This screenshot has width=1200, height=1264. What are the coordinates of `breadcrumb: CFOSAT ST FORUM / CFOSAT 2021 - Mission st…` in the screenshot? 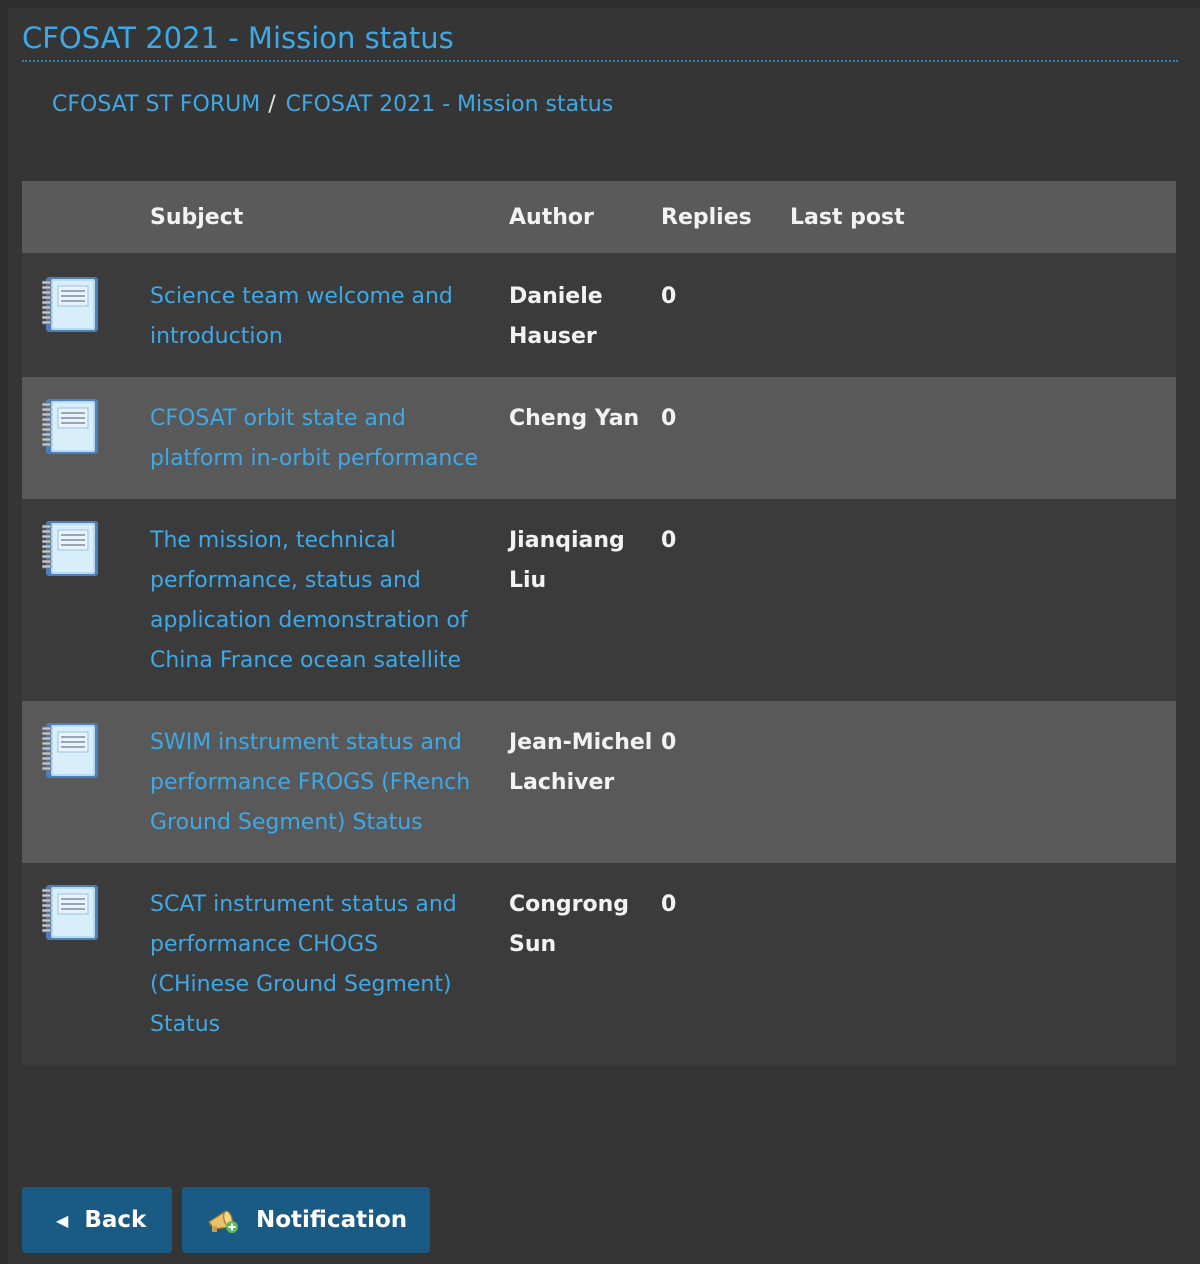 It's located at (332, 105).